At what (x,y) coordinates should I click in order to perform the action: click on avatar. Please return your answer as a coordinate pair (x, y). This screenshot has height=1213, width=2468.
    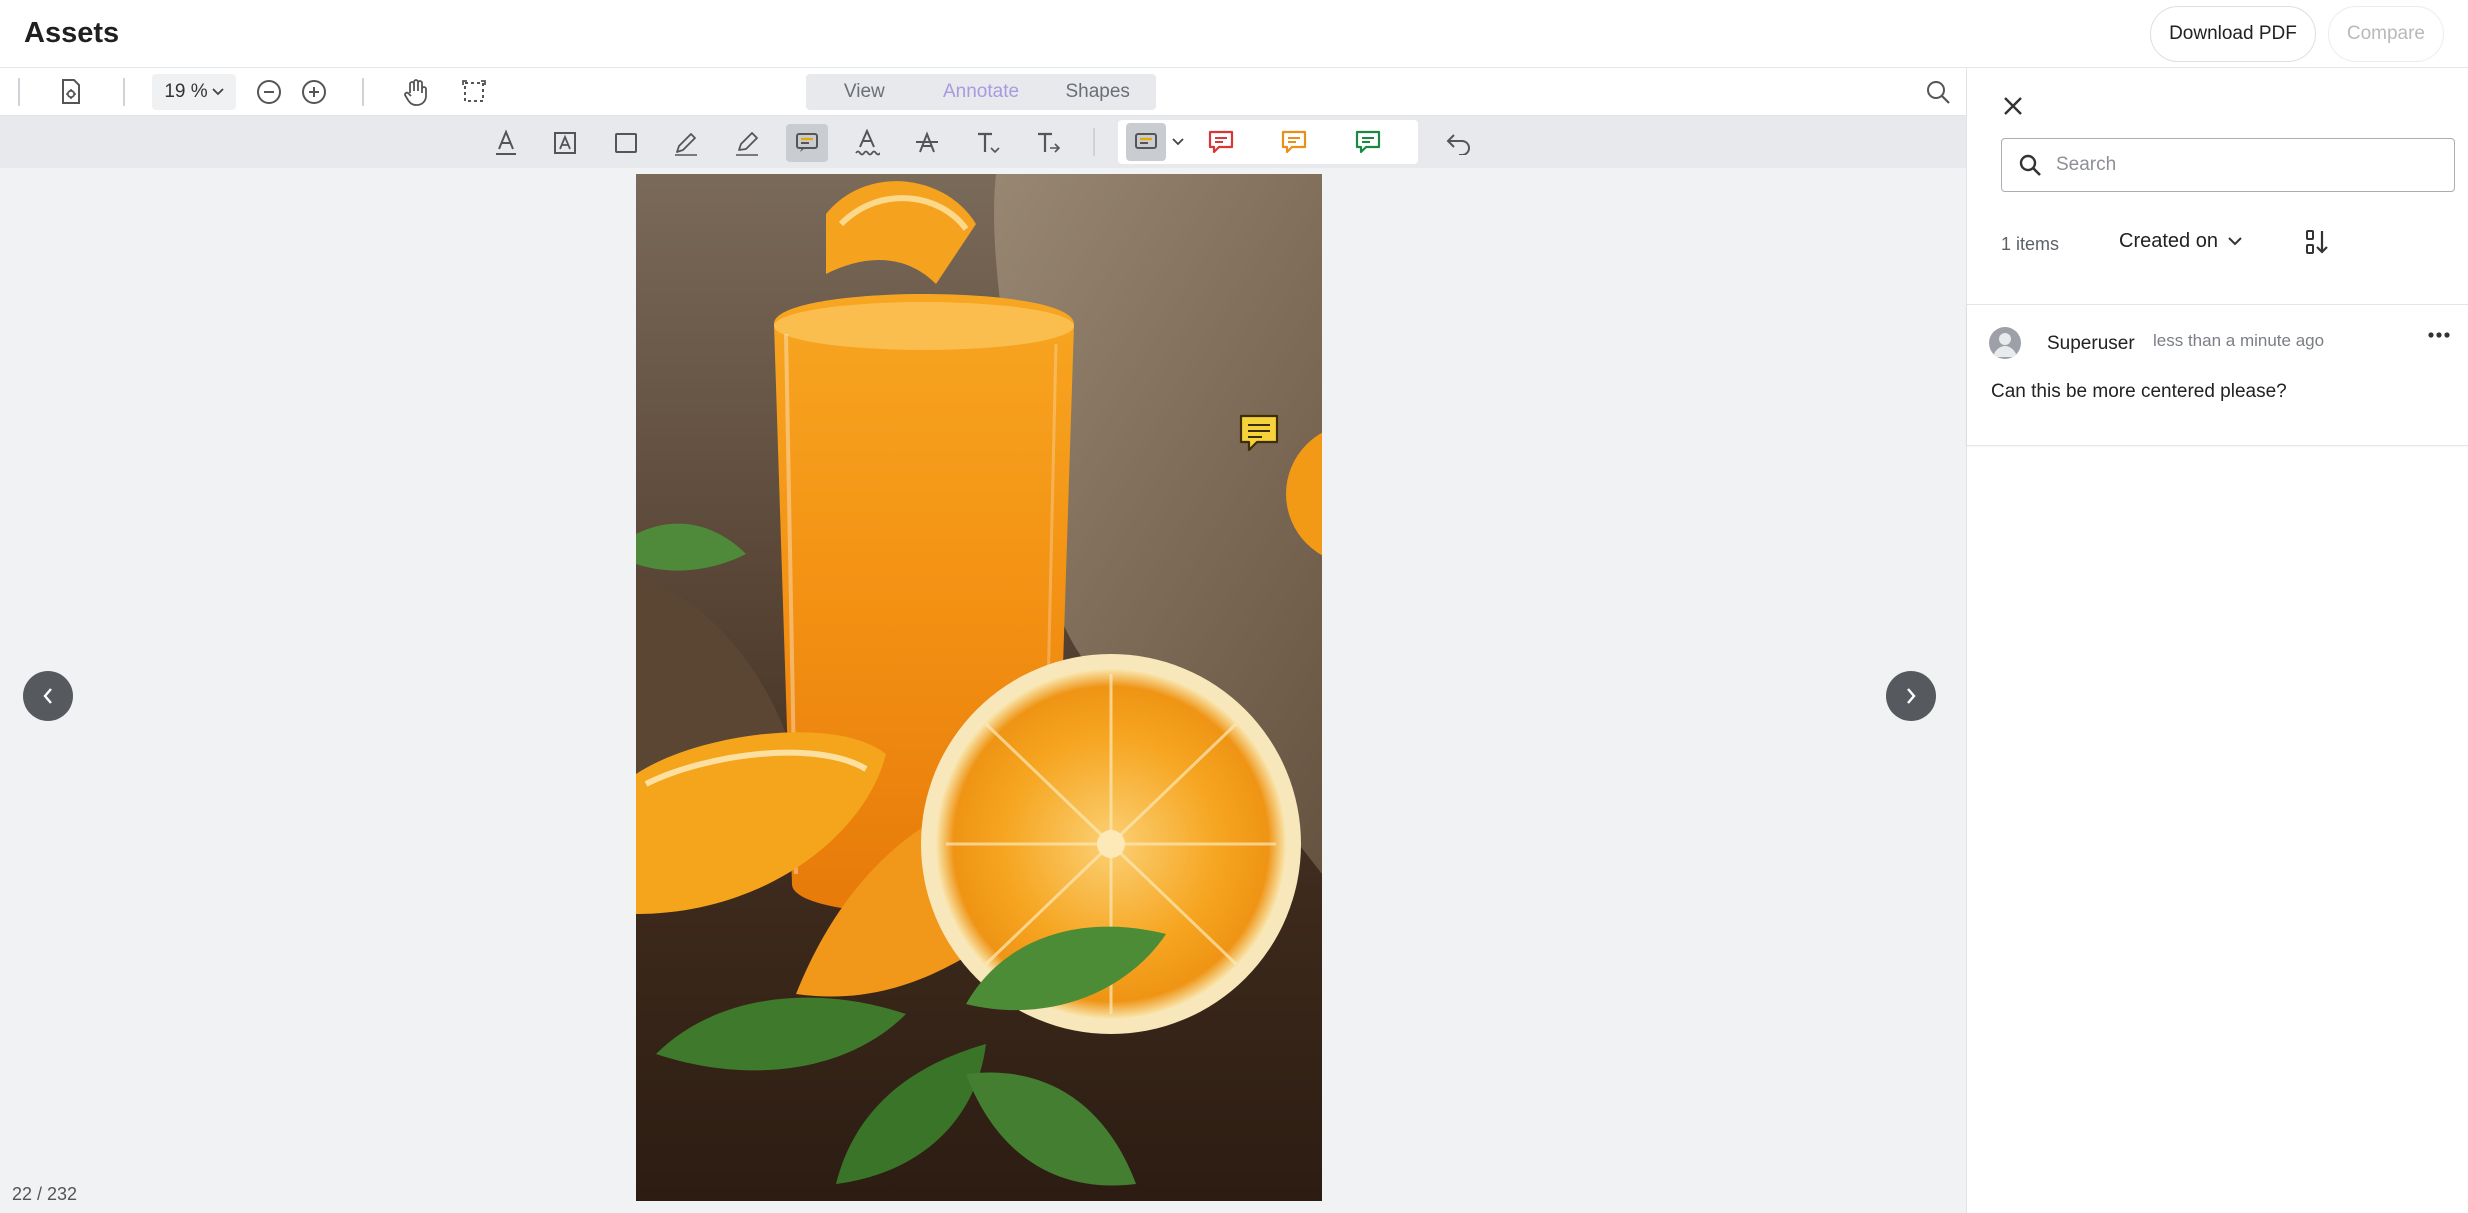
    Looking at the image, I should click on (2005, 343).